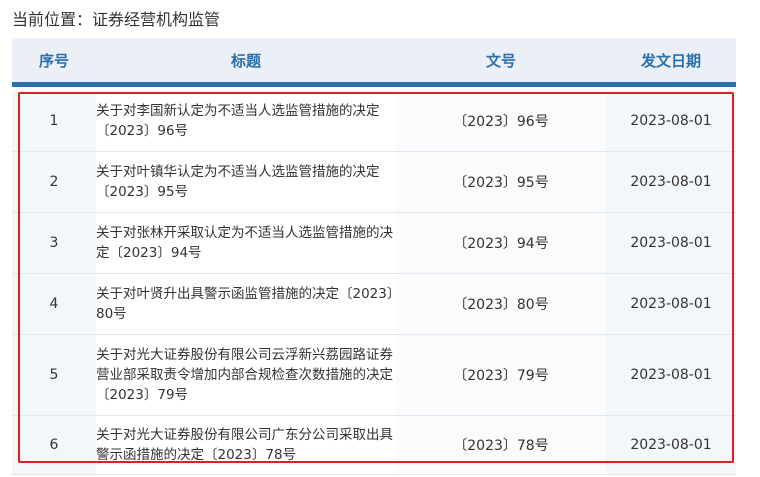  I want to click on row-index: 3, so click(54, 243).